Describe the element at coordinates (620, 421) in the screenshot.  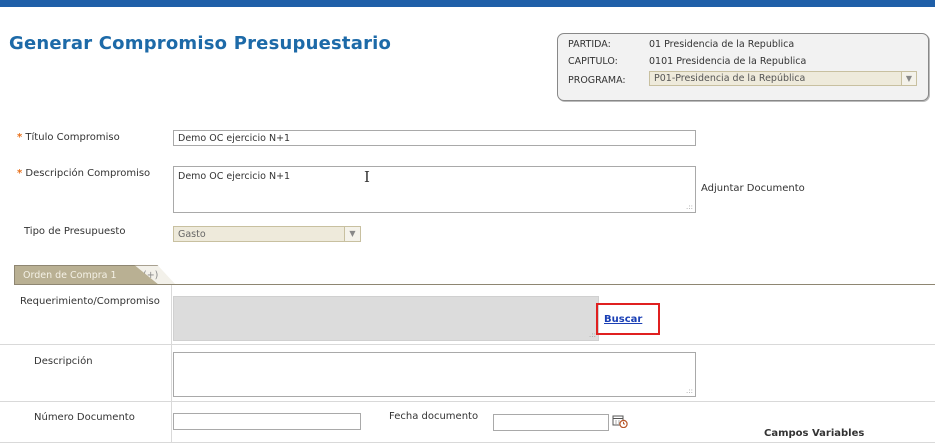
I see `calendar-clock-icon` at that location.